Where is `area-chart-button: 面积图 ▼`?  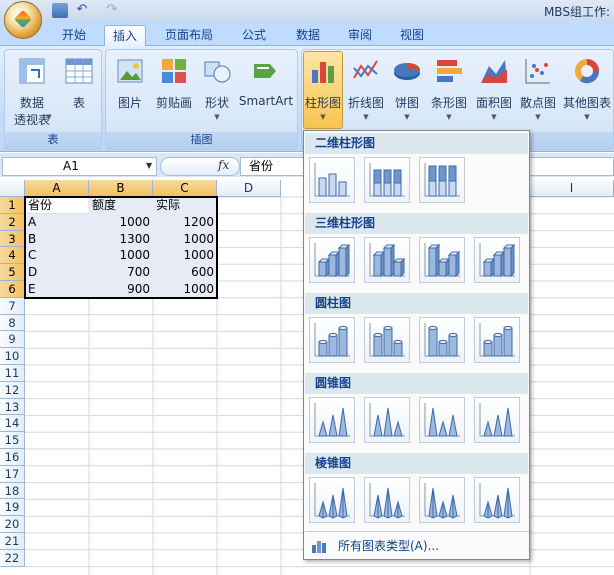 area-chart-button: 面积图 ▼ is located at coordinates (494, 92).